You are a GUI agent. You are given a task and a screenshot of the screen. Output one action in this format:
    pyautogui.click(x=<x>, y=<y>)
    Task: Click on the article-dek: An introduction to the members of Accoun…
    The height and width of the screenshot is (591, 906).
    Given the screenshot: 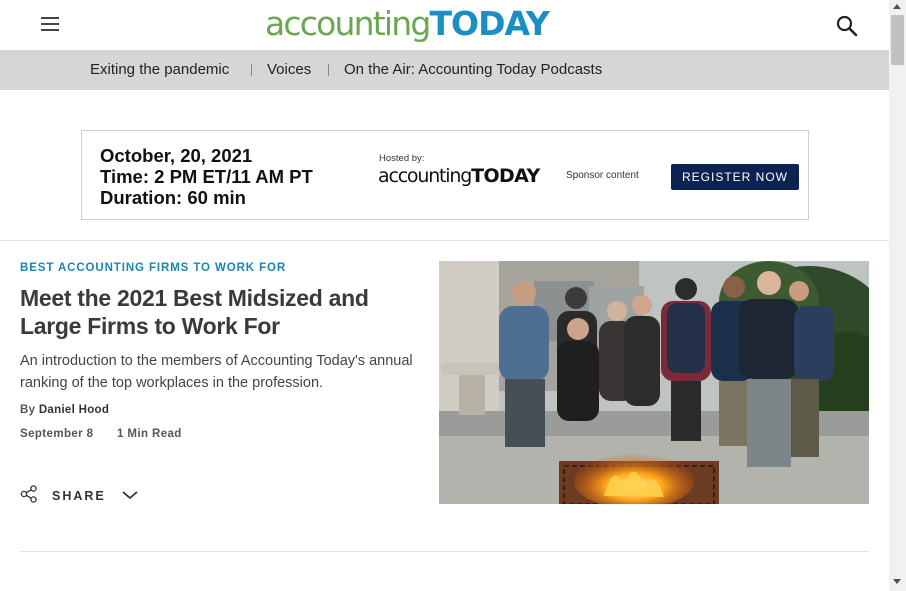 What is the action you would take?
    pyautogui.click(x=216, y=372)
    